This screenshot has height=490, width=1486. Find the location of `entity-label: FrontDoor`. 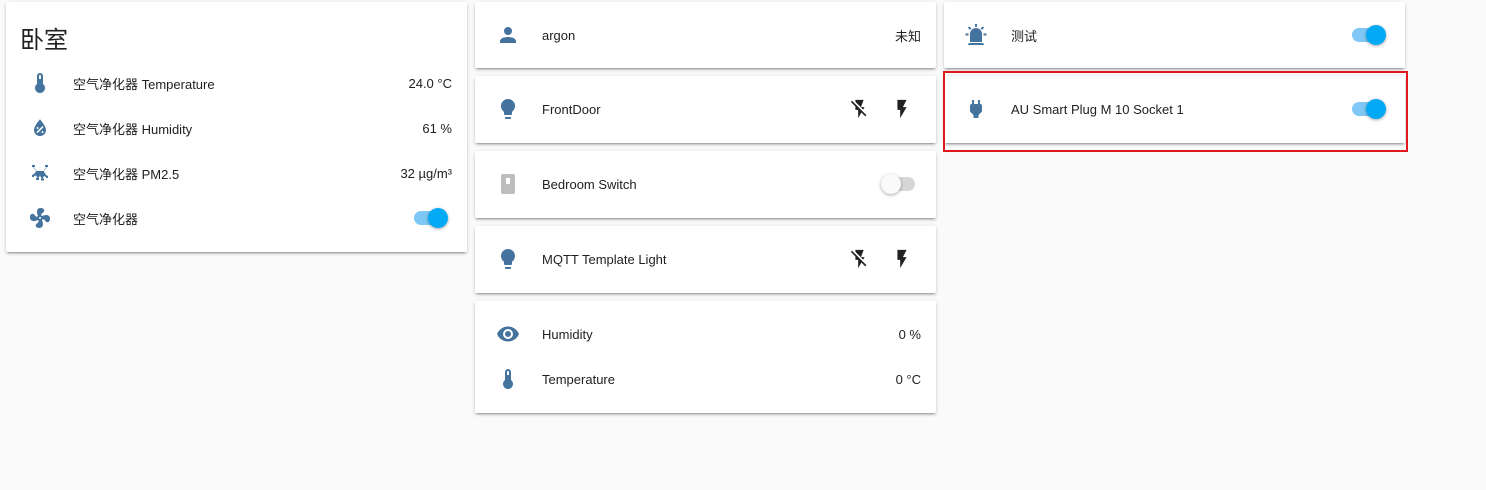

entity-label: FrontDoor is located at coordinates (571, 109).